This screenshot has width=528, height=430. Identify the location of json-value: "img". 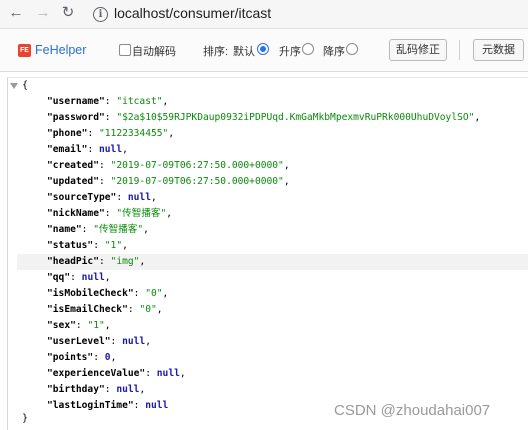
(125, 261).